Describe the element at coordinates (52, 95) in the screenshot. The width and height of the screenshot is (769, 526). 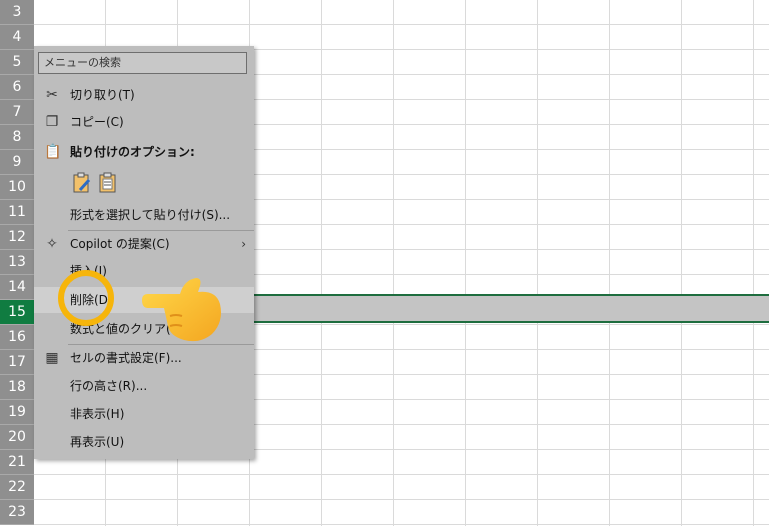
I see `scissors-icon: ✂` at that location.